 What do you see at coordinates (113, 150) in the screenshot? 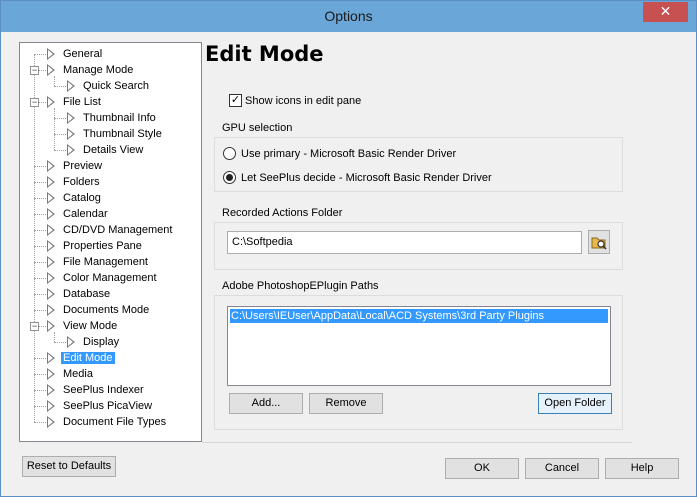
I see `tree-item-label: Details View` at bounding box center [113, 150].